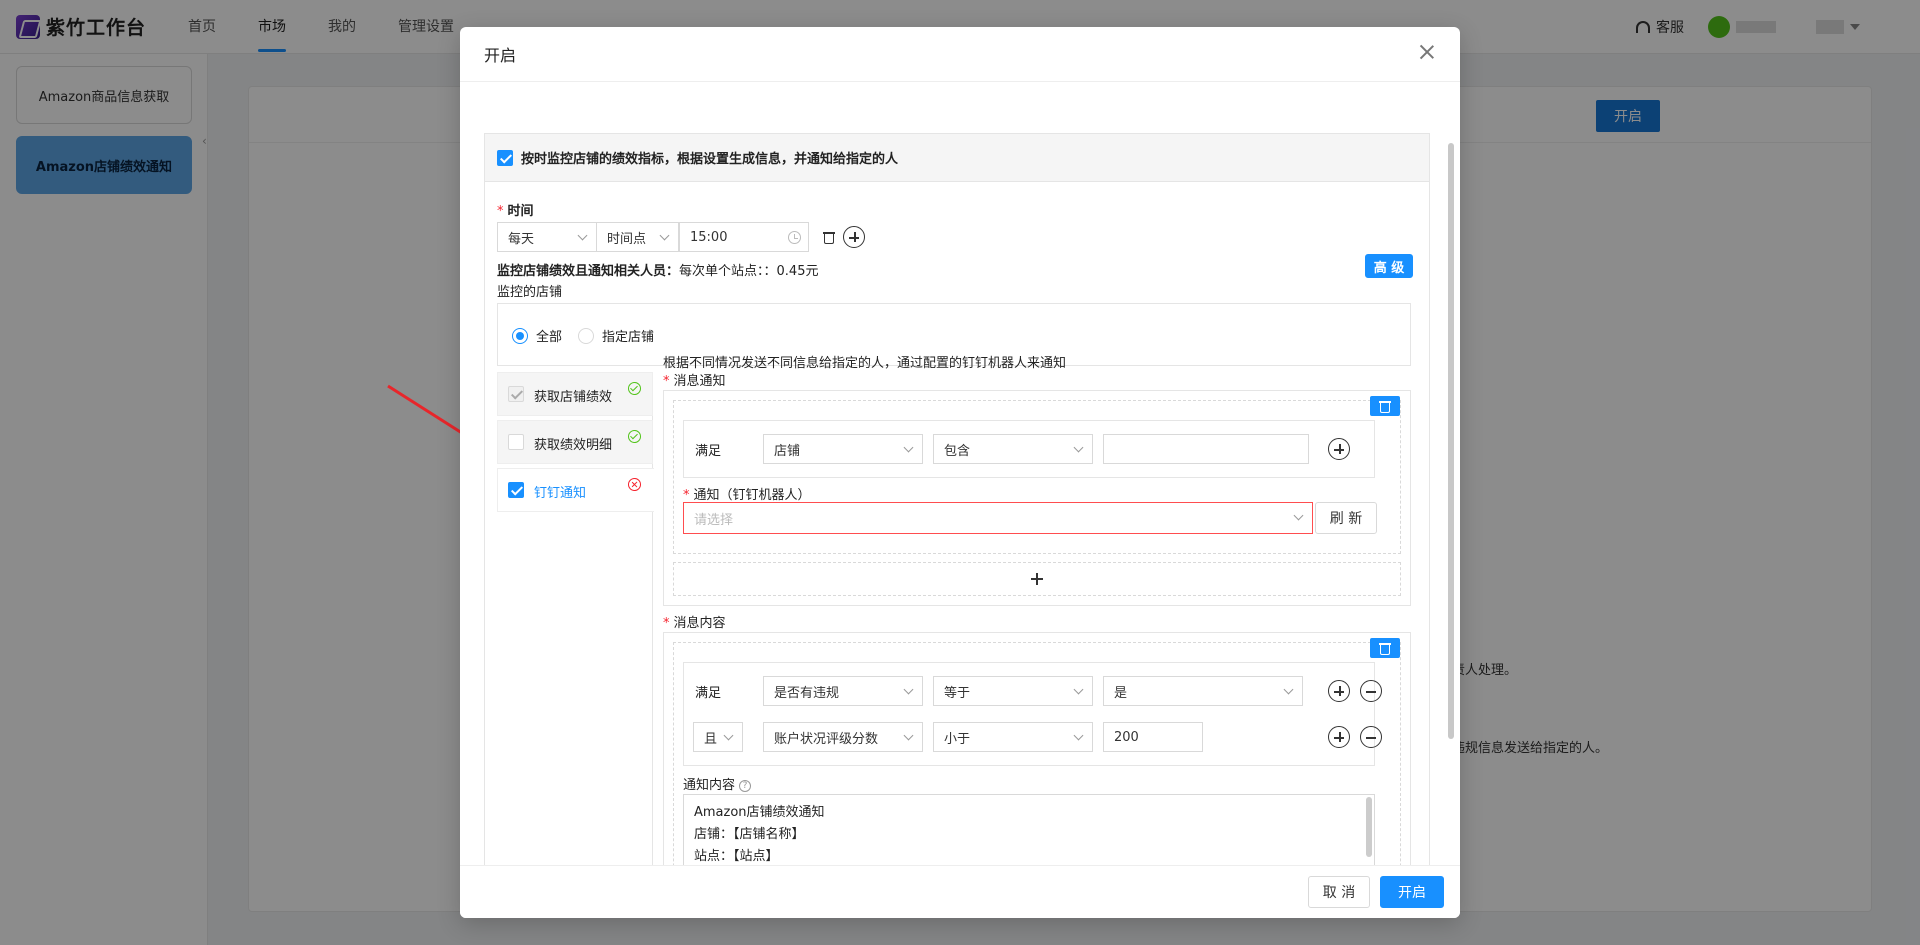  What do you see at coordinates (749, 834) in the screenshot?
I see `content-line-2: 店铺：【店铺名称】` at bounding box center [749, 834].